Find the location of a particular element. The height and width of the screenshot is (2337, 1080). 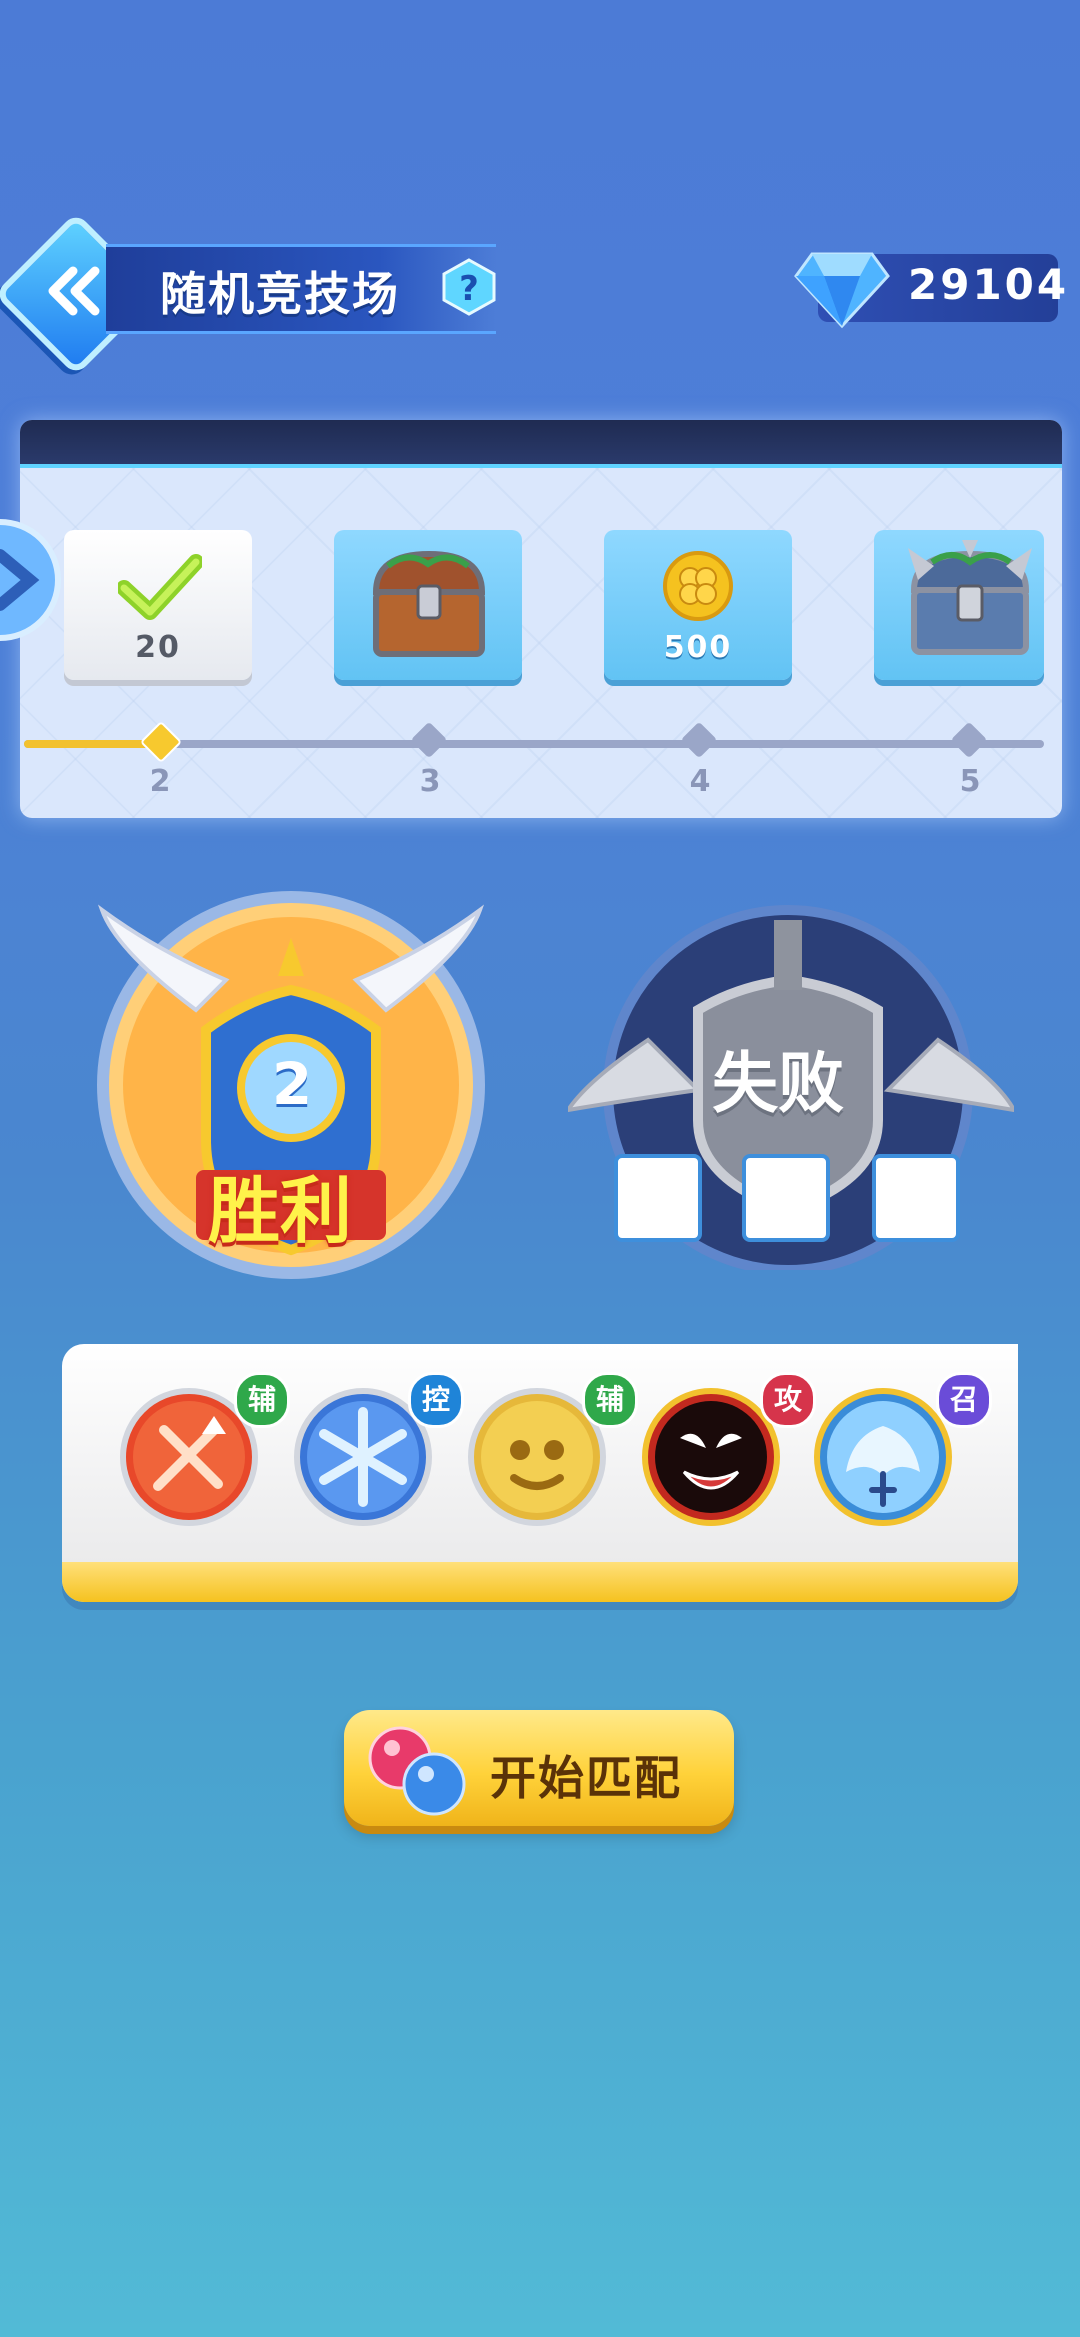

treasure-chest-icon is located at coordinates (429, 607).